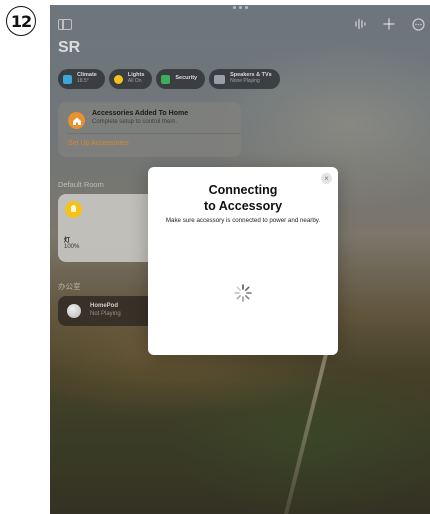 This screenshot has height=514, width=430. What do you see at coordinates (69, 286) in the screenshot?
I see `section-office: 办公室` at bounding box center [69, 286].